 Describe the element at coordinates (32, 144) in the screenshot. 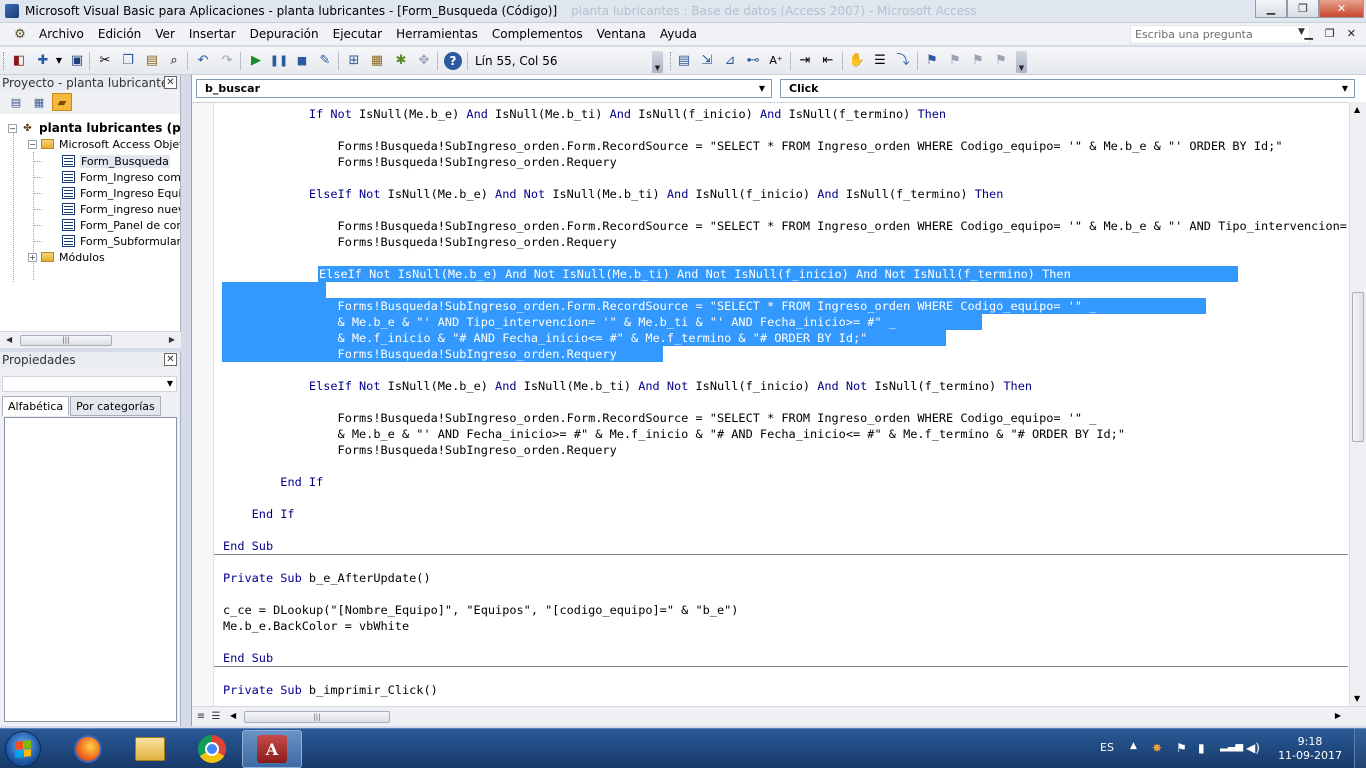

I see `collapse-icon: −` at that location.